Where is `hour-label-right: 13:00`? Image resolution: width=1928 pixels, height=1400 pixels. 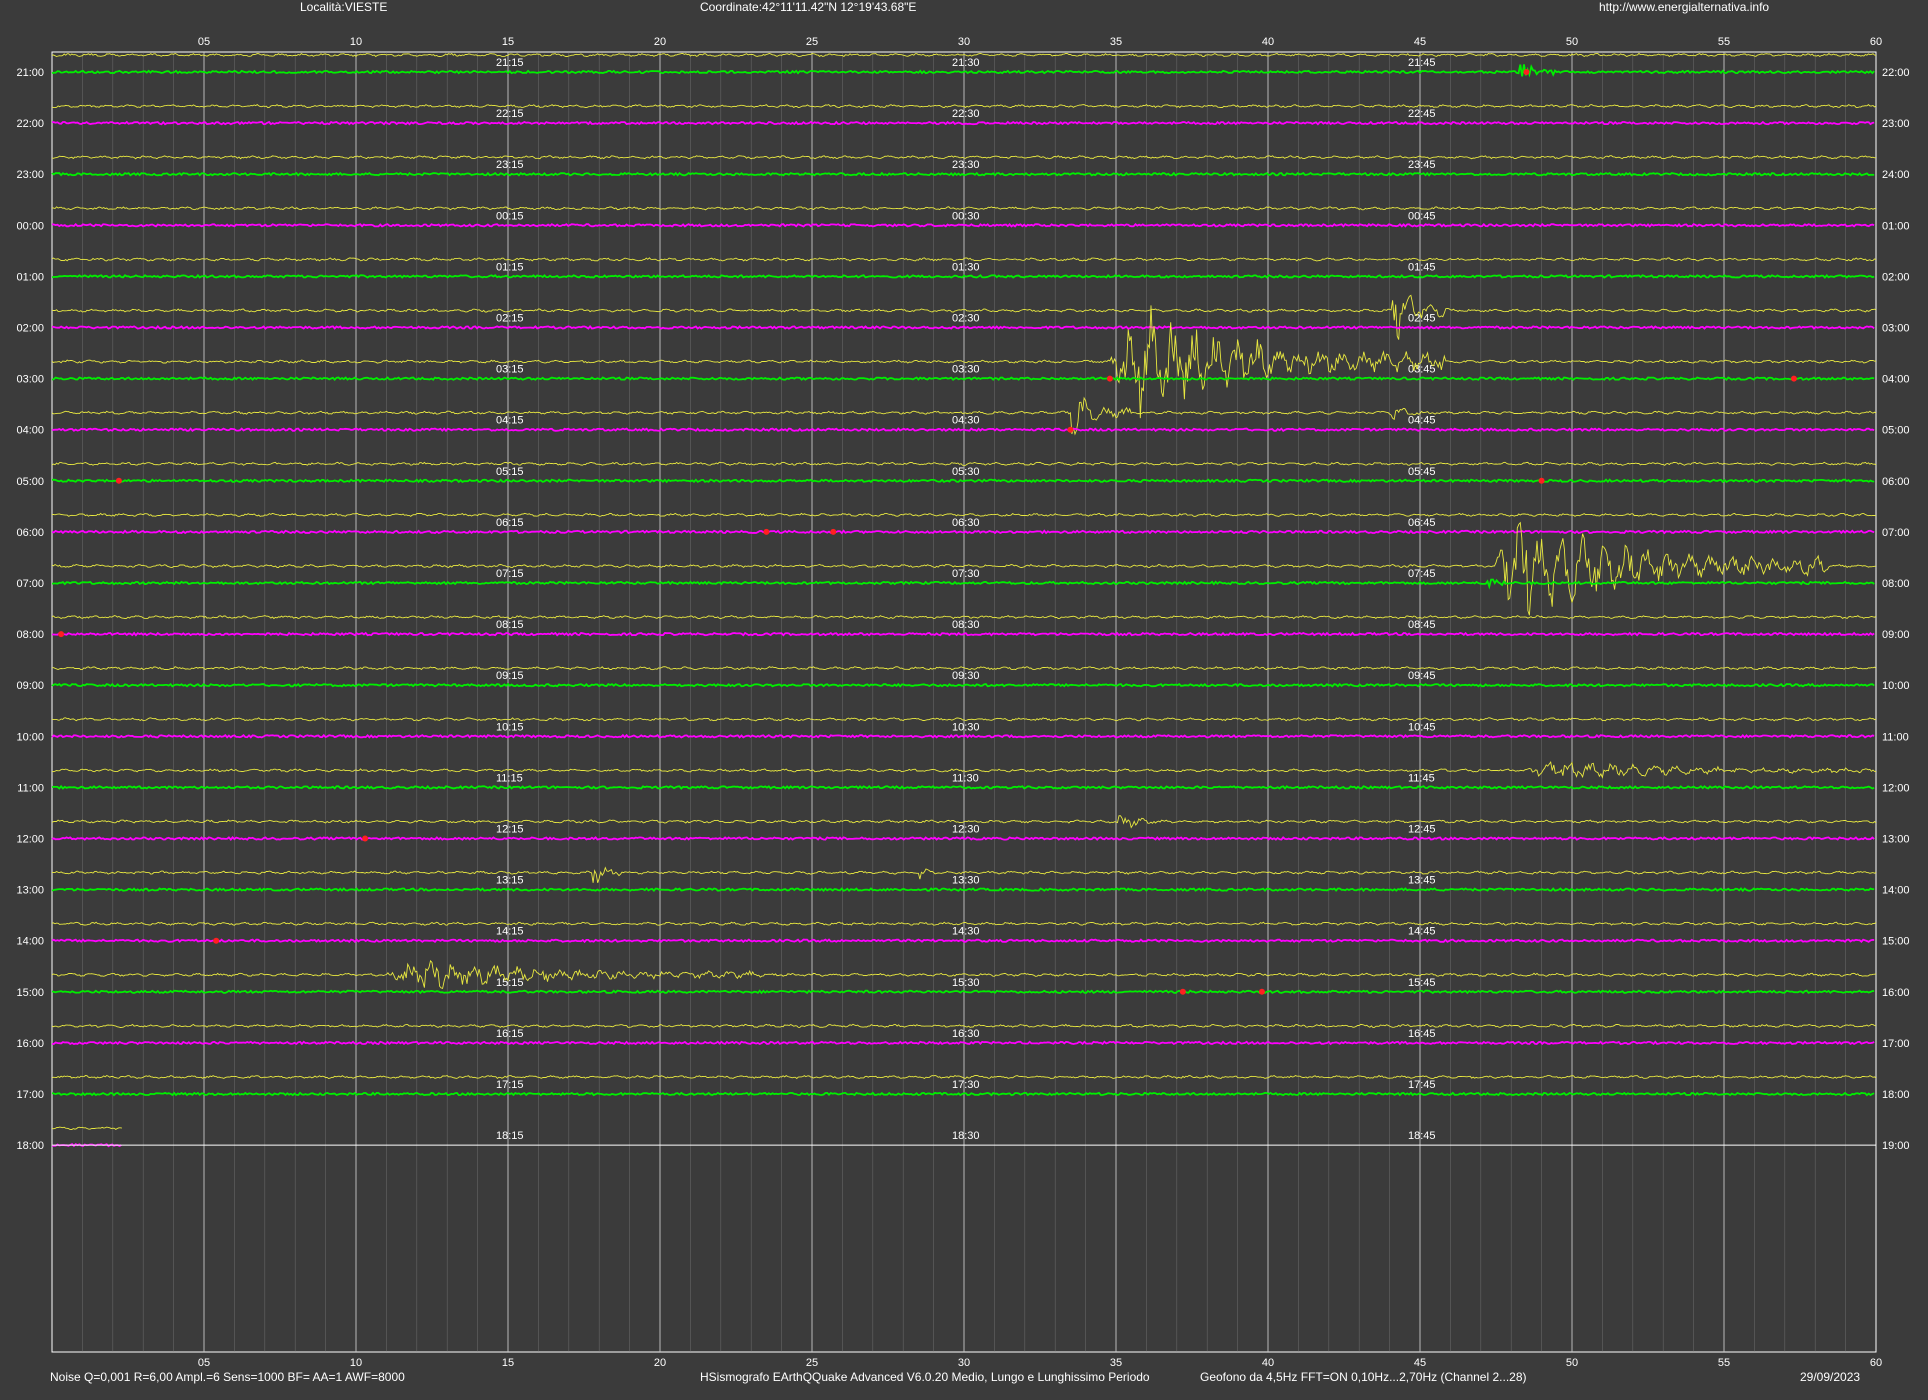 hour-label-right: 13:00 is located at coordinates (1896, 840).